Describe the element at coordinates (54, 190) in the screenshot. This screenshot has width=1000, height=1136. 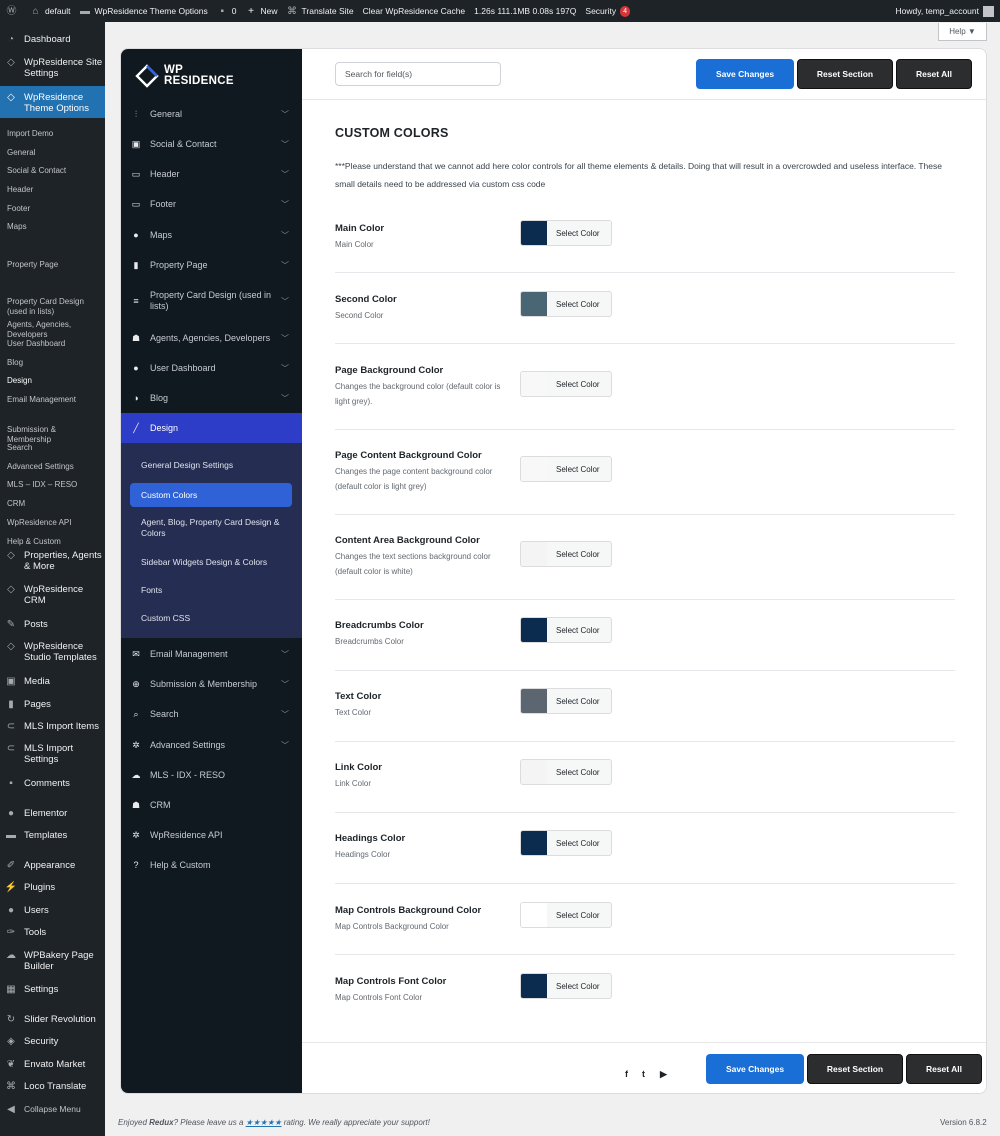
I see `submenu-header: Header` at that location.